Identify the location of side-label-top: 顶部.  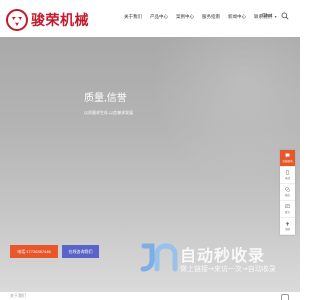
(287, 229).